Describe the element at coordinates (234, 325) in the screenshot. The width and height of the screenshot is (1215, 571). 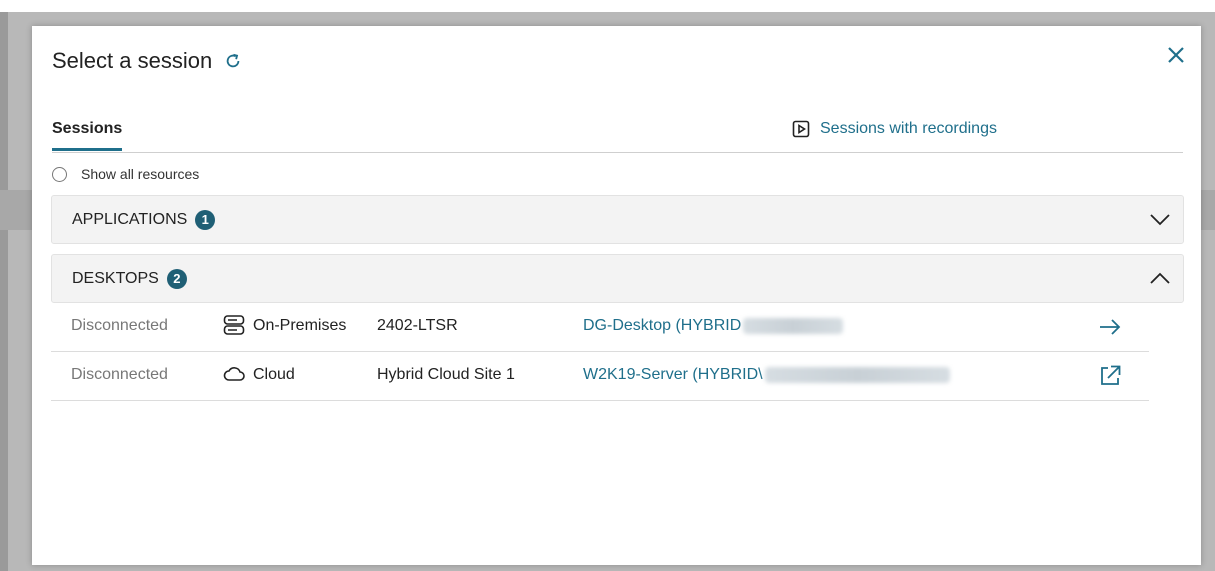
I see `server-icon` at that location.